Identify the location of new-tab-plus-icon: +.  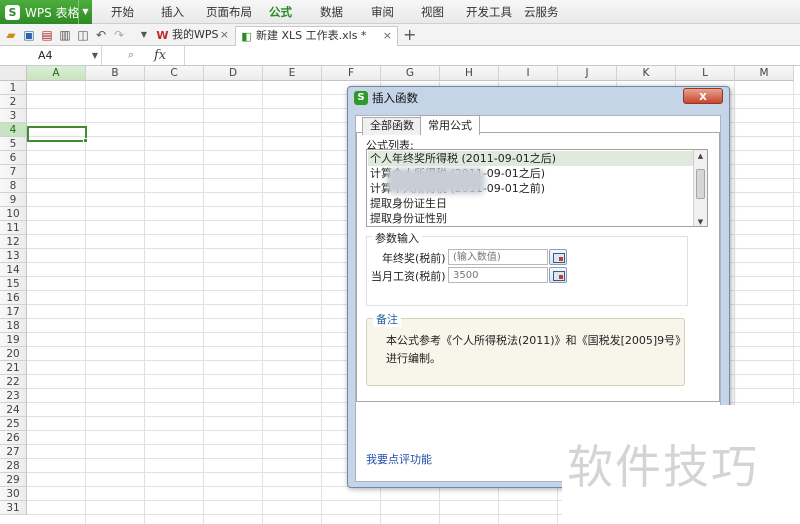
(409, 34).